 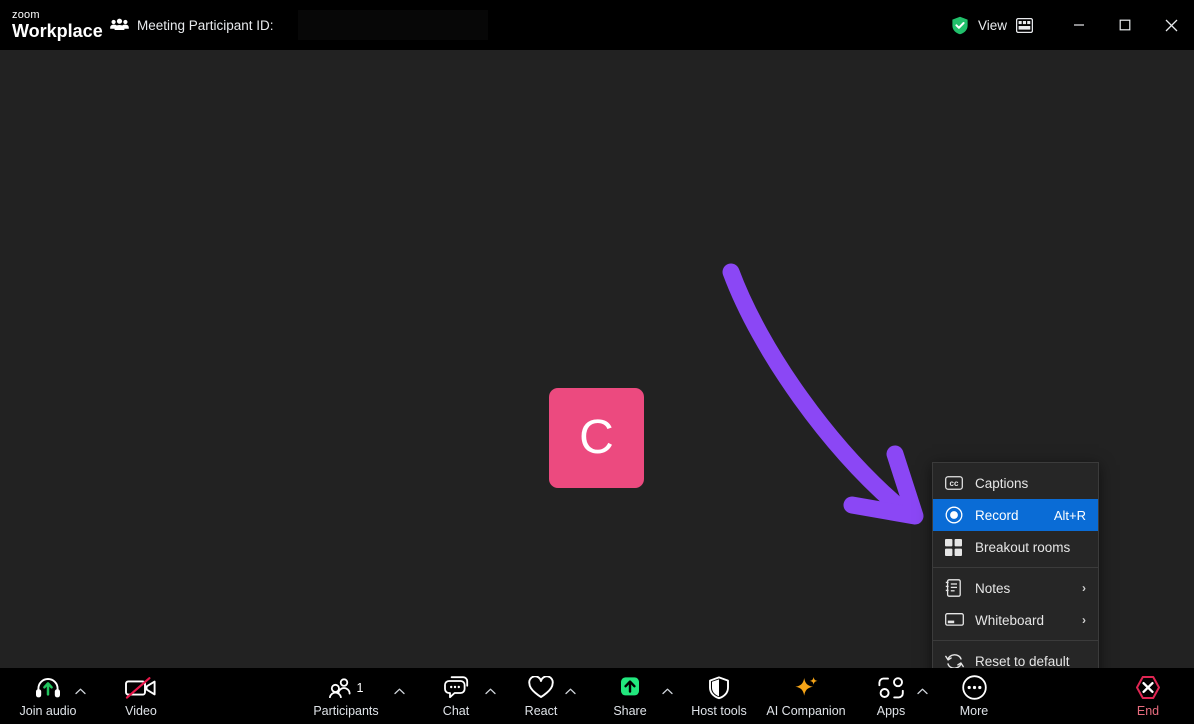 What do you see at coordinates (1010, 620) in the screenshot?
I see `menu-label-whiteboard: Whiteboard` at bounding box center [1010, 620].